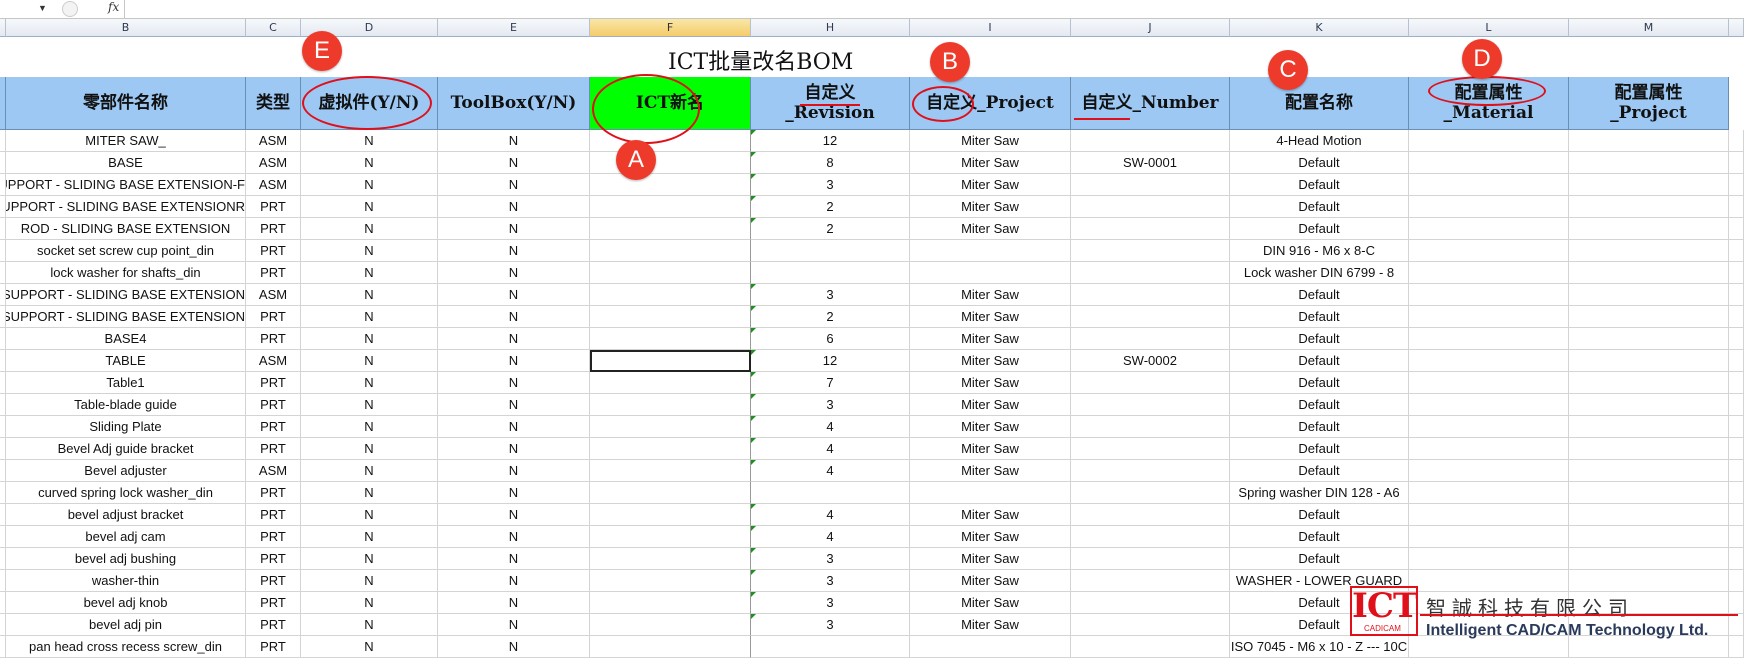 The image size is (1744, 658). What do you see at coordinates (1150, 163) in the screenshot?
I see `table-cell-number: SW-0001` at bounding box center [1150, 163].